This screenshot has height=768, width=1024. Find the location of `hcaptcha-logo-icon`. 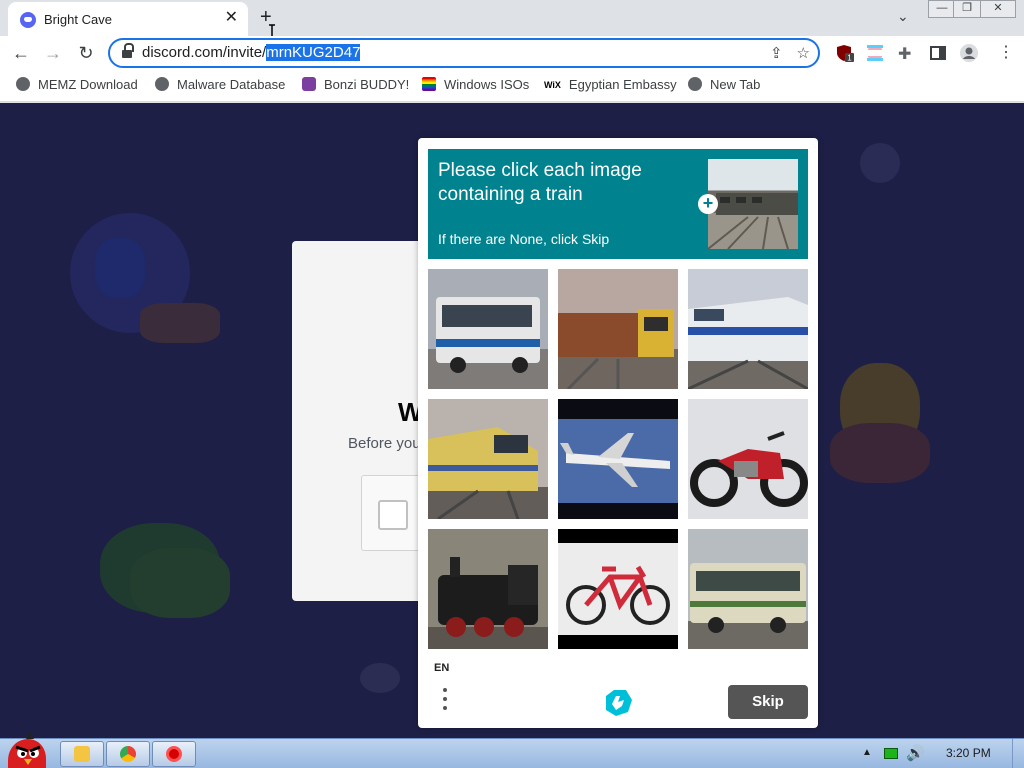

hcaptcha-logo-icon is located at coordinates (617, 702).